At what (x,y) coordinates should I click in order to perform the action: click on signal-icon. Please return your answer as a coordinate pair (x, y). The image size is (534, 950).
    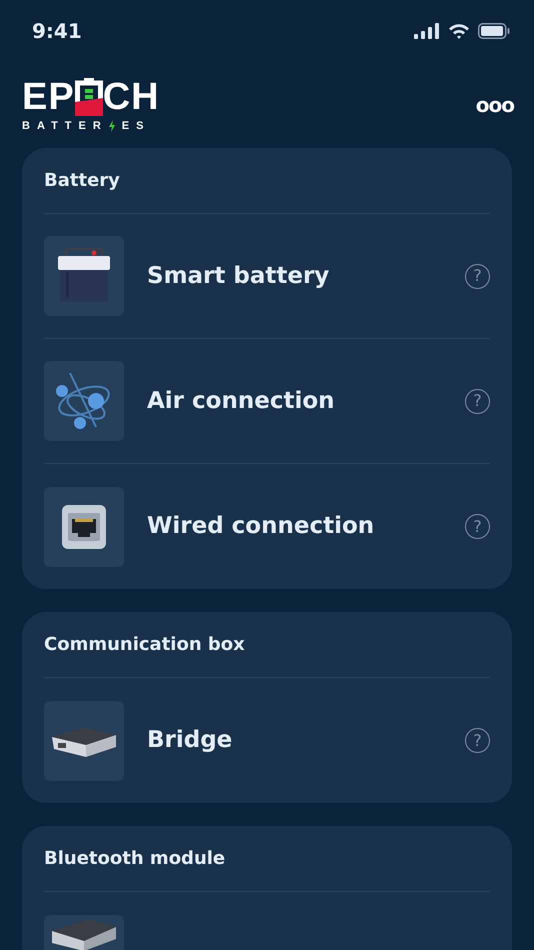
    Looking at the image, I should click on (427, 31).